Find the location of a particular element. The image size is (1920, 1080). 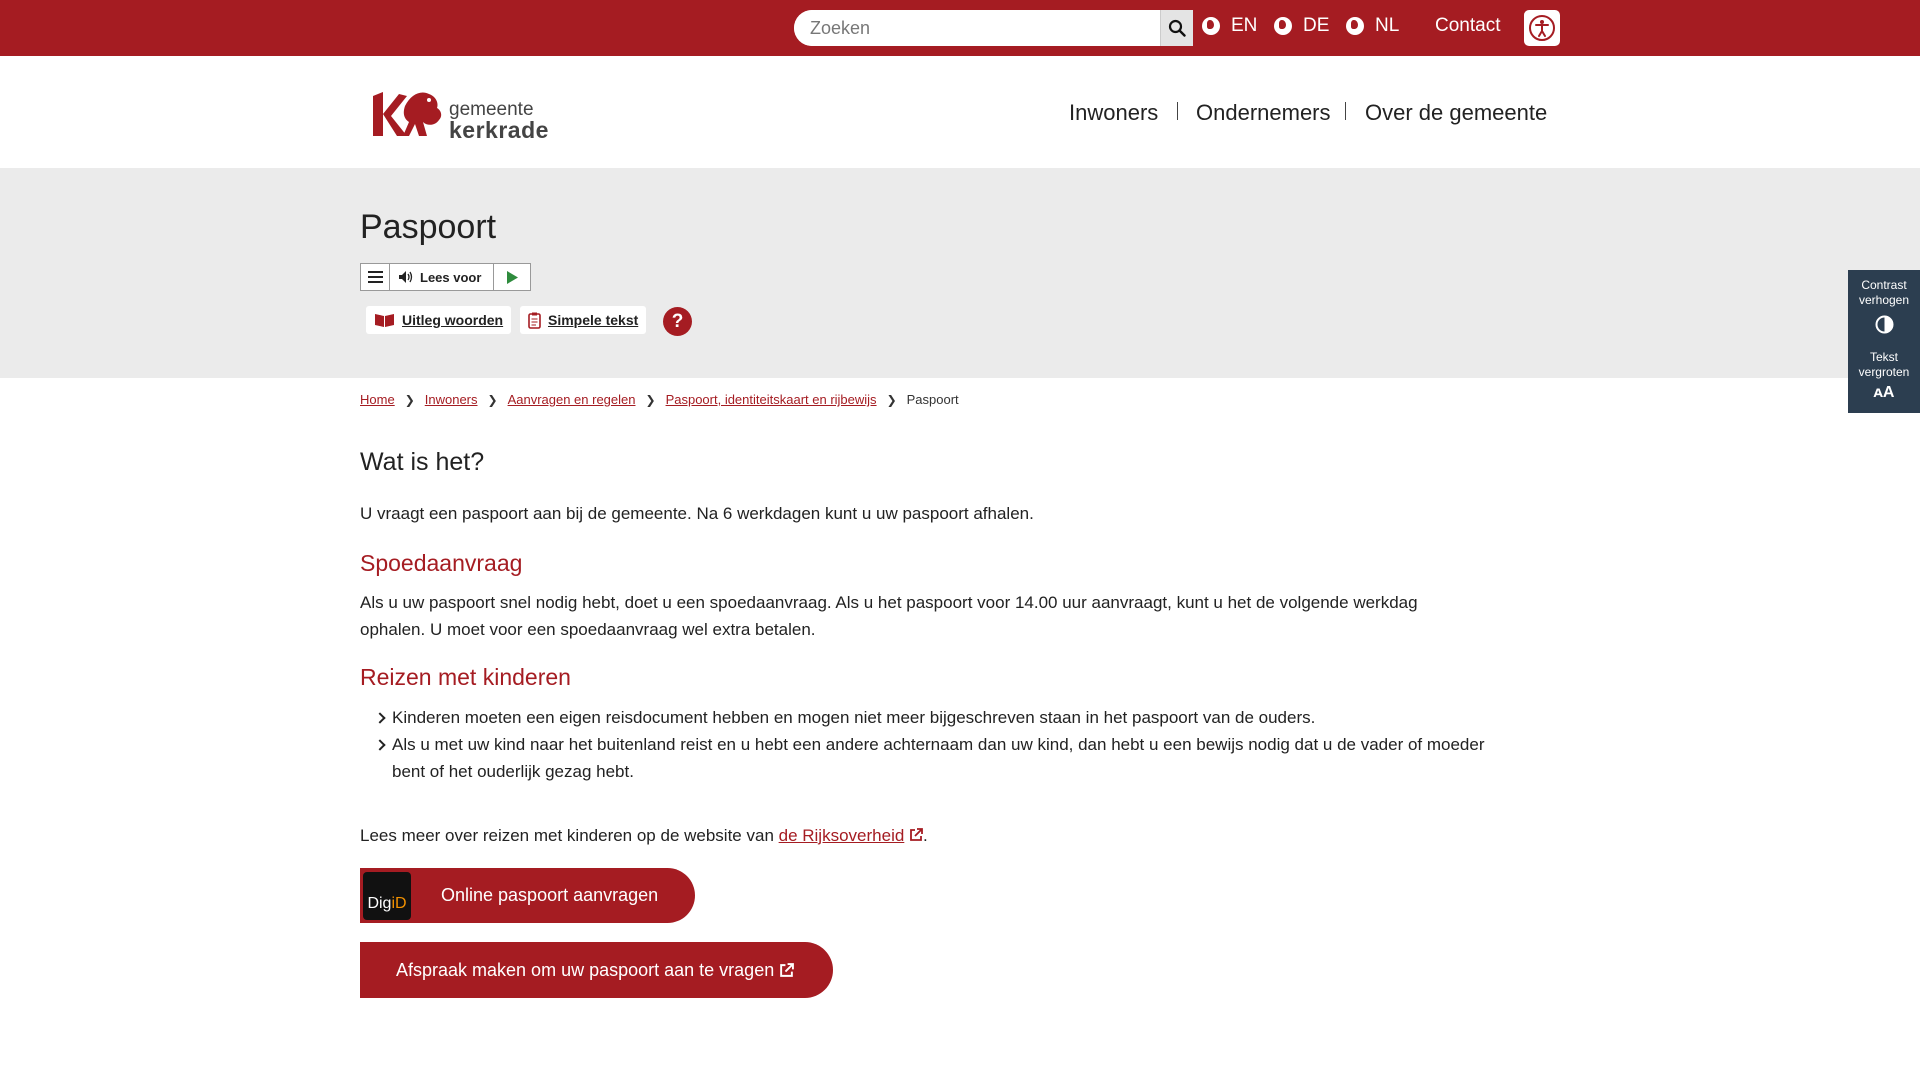

speaker-icon is located at coordinates (406, 277).